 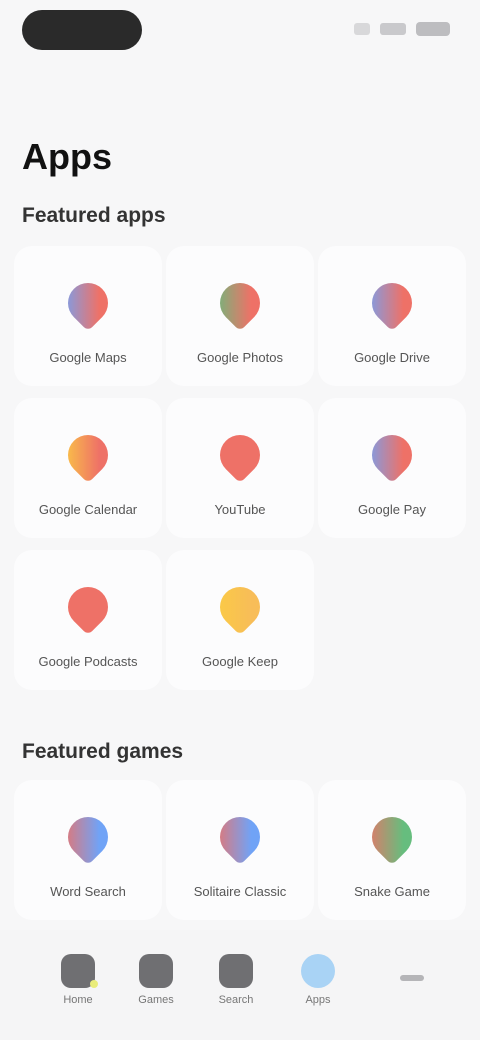 What do you see at coordinates (78, 984) in the screenshot?
I see `nav-home: Home` at bounding box center [78, 984].